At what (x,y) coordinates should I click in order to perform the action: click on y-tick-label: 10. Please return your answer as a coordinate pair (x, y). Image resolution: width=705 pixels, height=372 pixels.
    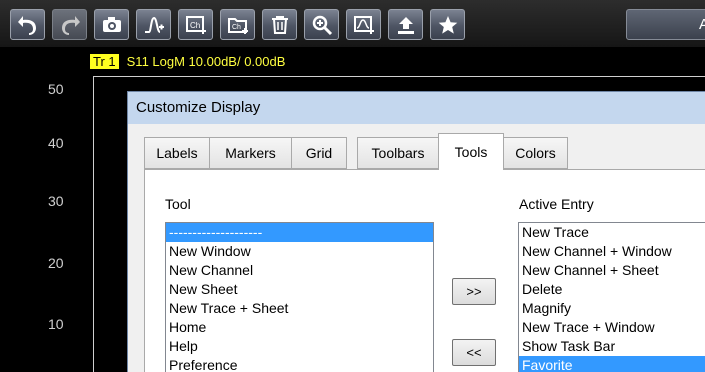
    Looking at the image, I should click on (56, 324).